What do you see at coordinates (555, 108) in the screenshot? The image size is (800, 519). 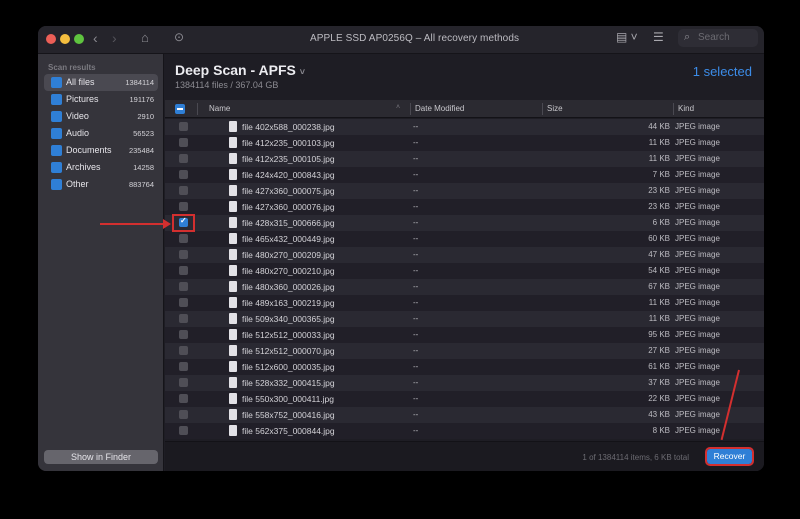 I see `column-header-size: Size` at bounding box center [555, 108].